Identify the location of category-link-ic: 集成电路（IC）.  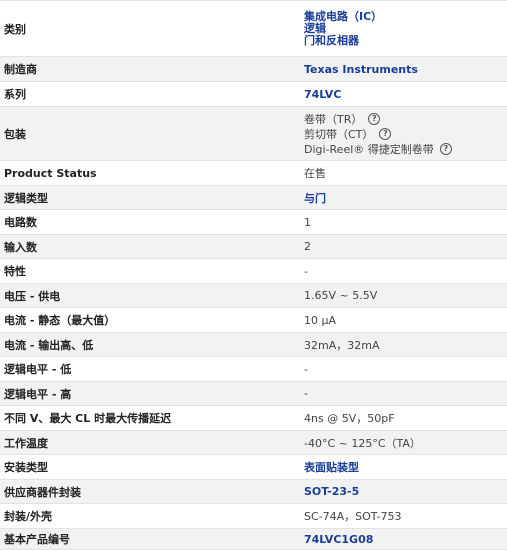
(405, 16).